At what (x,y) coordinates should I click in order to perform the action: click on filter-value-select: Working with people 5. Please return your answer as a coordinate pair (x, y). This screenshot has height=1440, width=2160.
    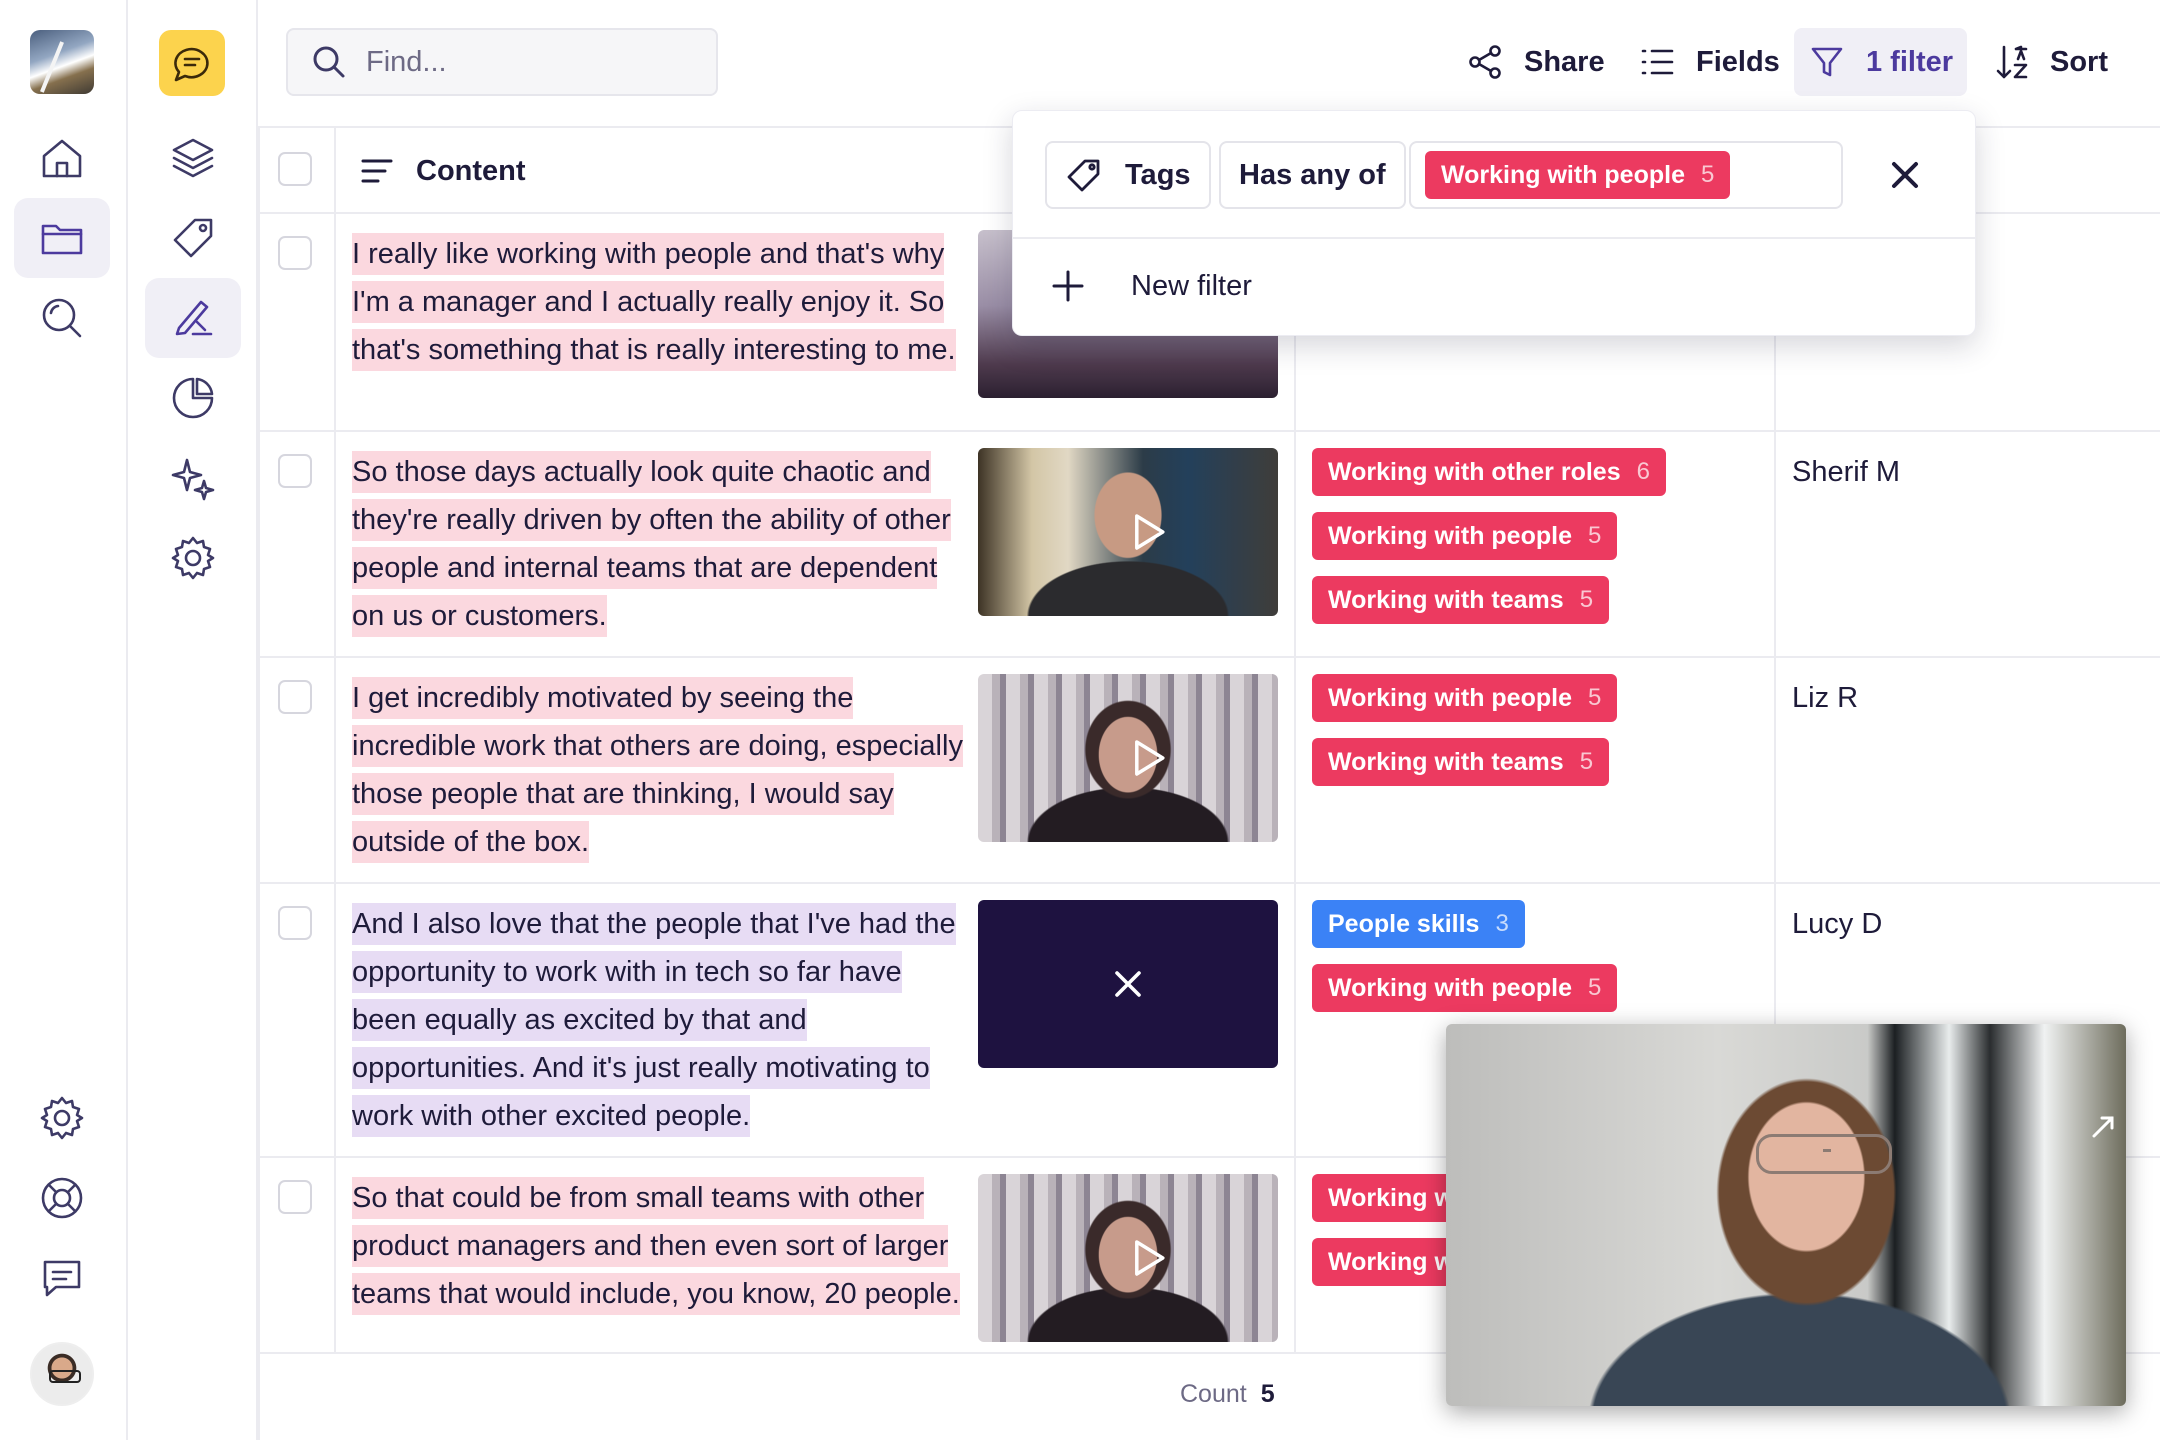
    Looking at the image, I should click on (1626, 175).